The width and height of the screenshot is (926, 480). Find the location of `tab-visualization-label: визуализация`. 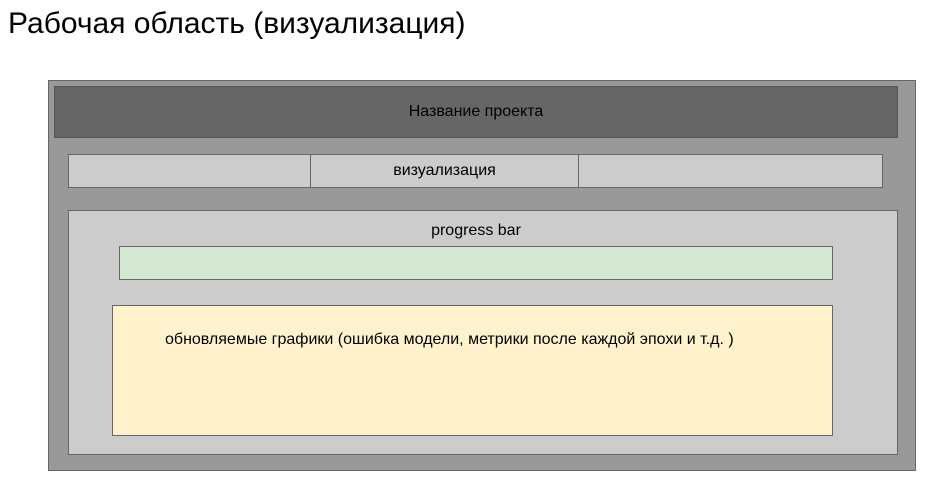

tab-visualization-label: визуализация is located at coordinates (444, 170).